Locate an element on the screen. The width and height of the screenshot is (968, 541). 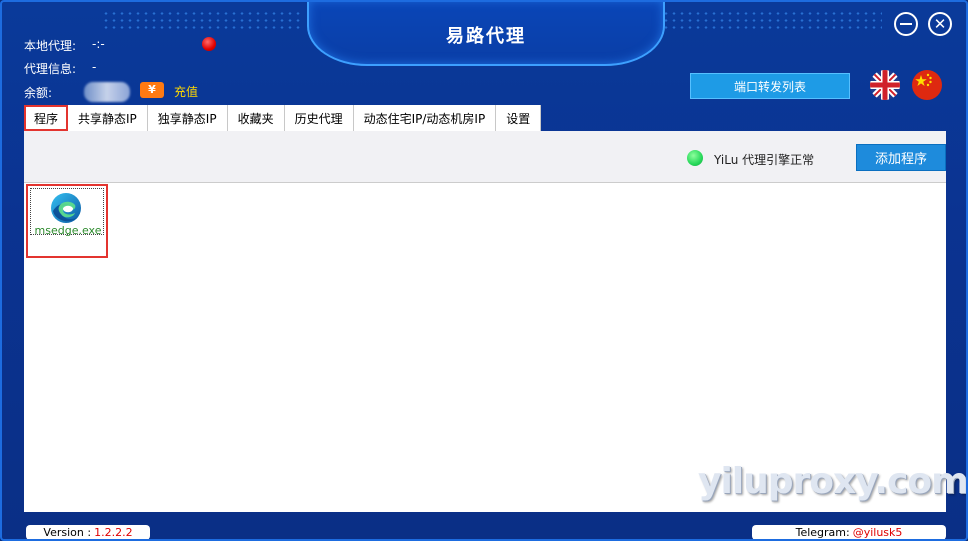
version-badge: Version : 1.2.2.2 is located at coordinates (88, 532).